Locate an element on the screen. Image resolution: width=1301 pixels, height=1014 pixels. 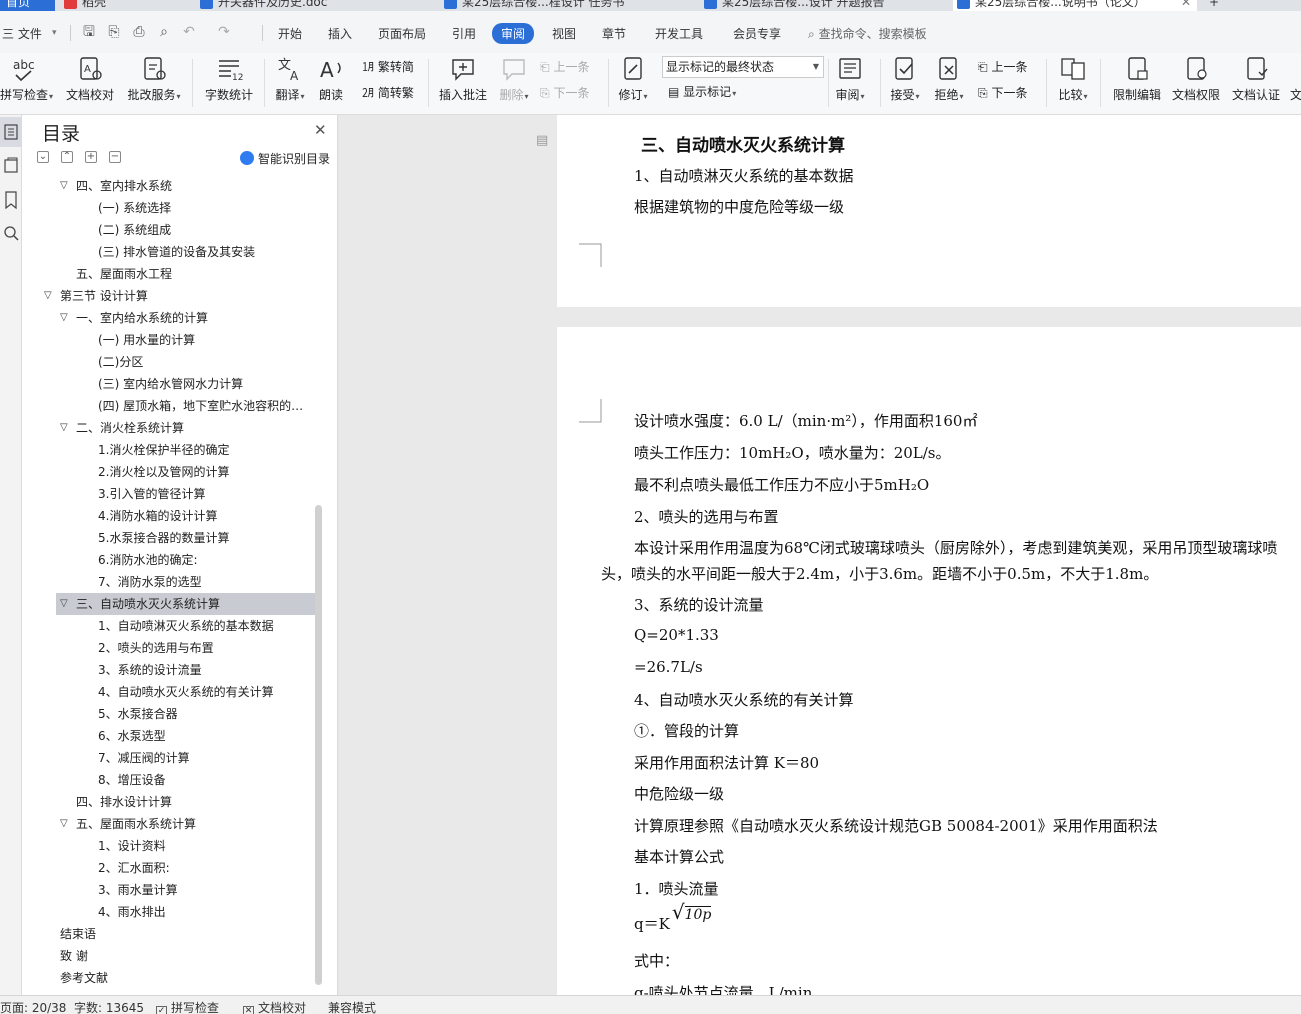
next-comment-button: ⎘ 下一条 is located at coordinates (564, 92).